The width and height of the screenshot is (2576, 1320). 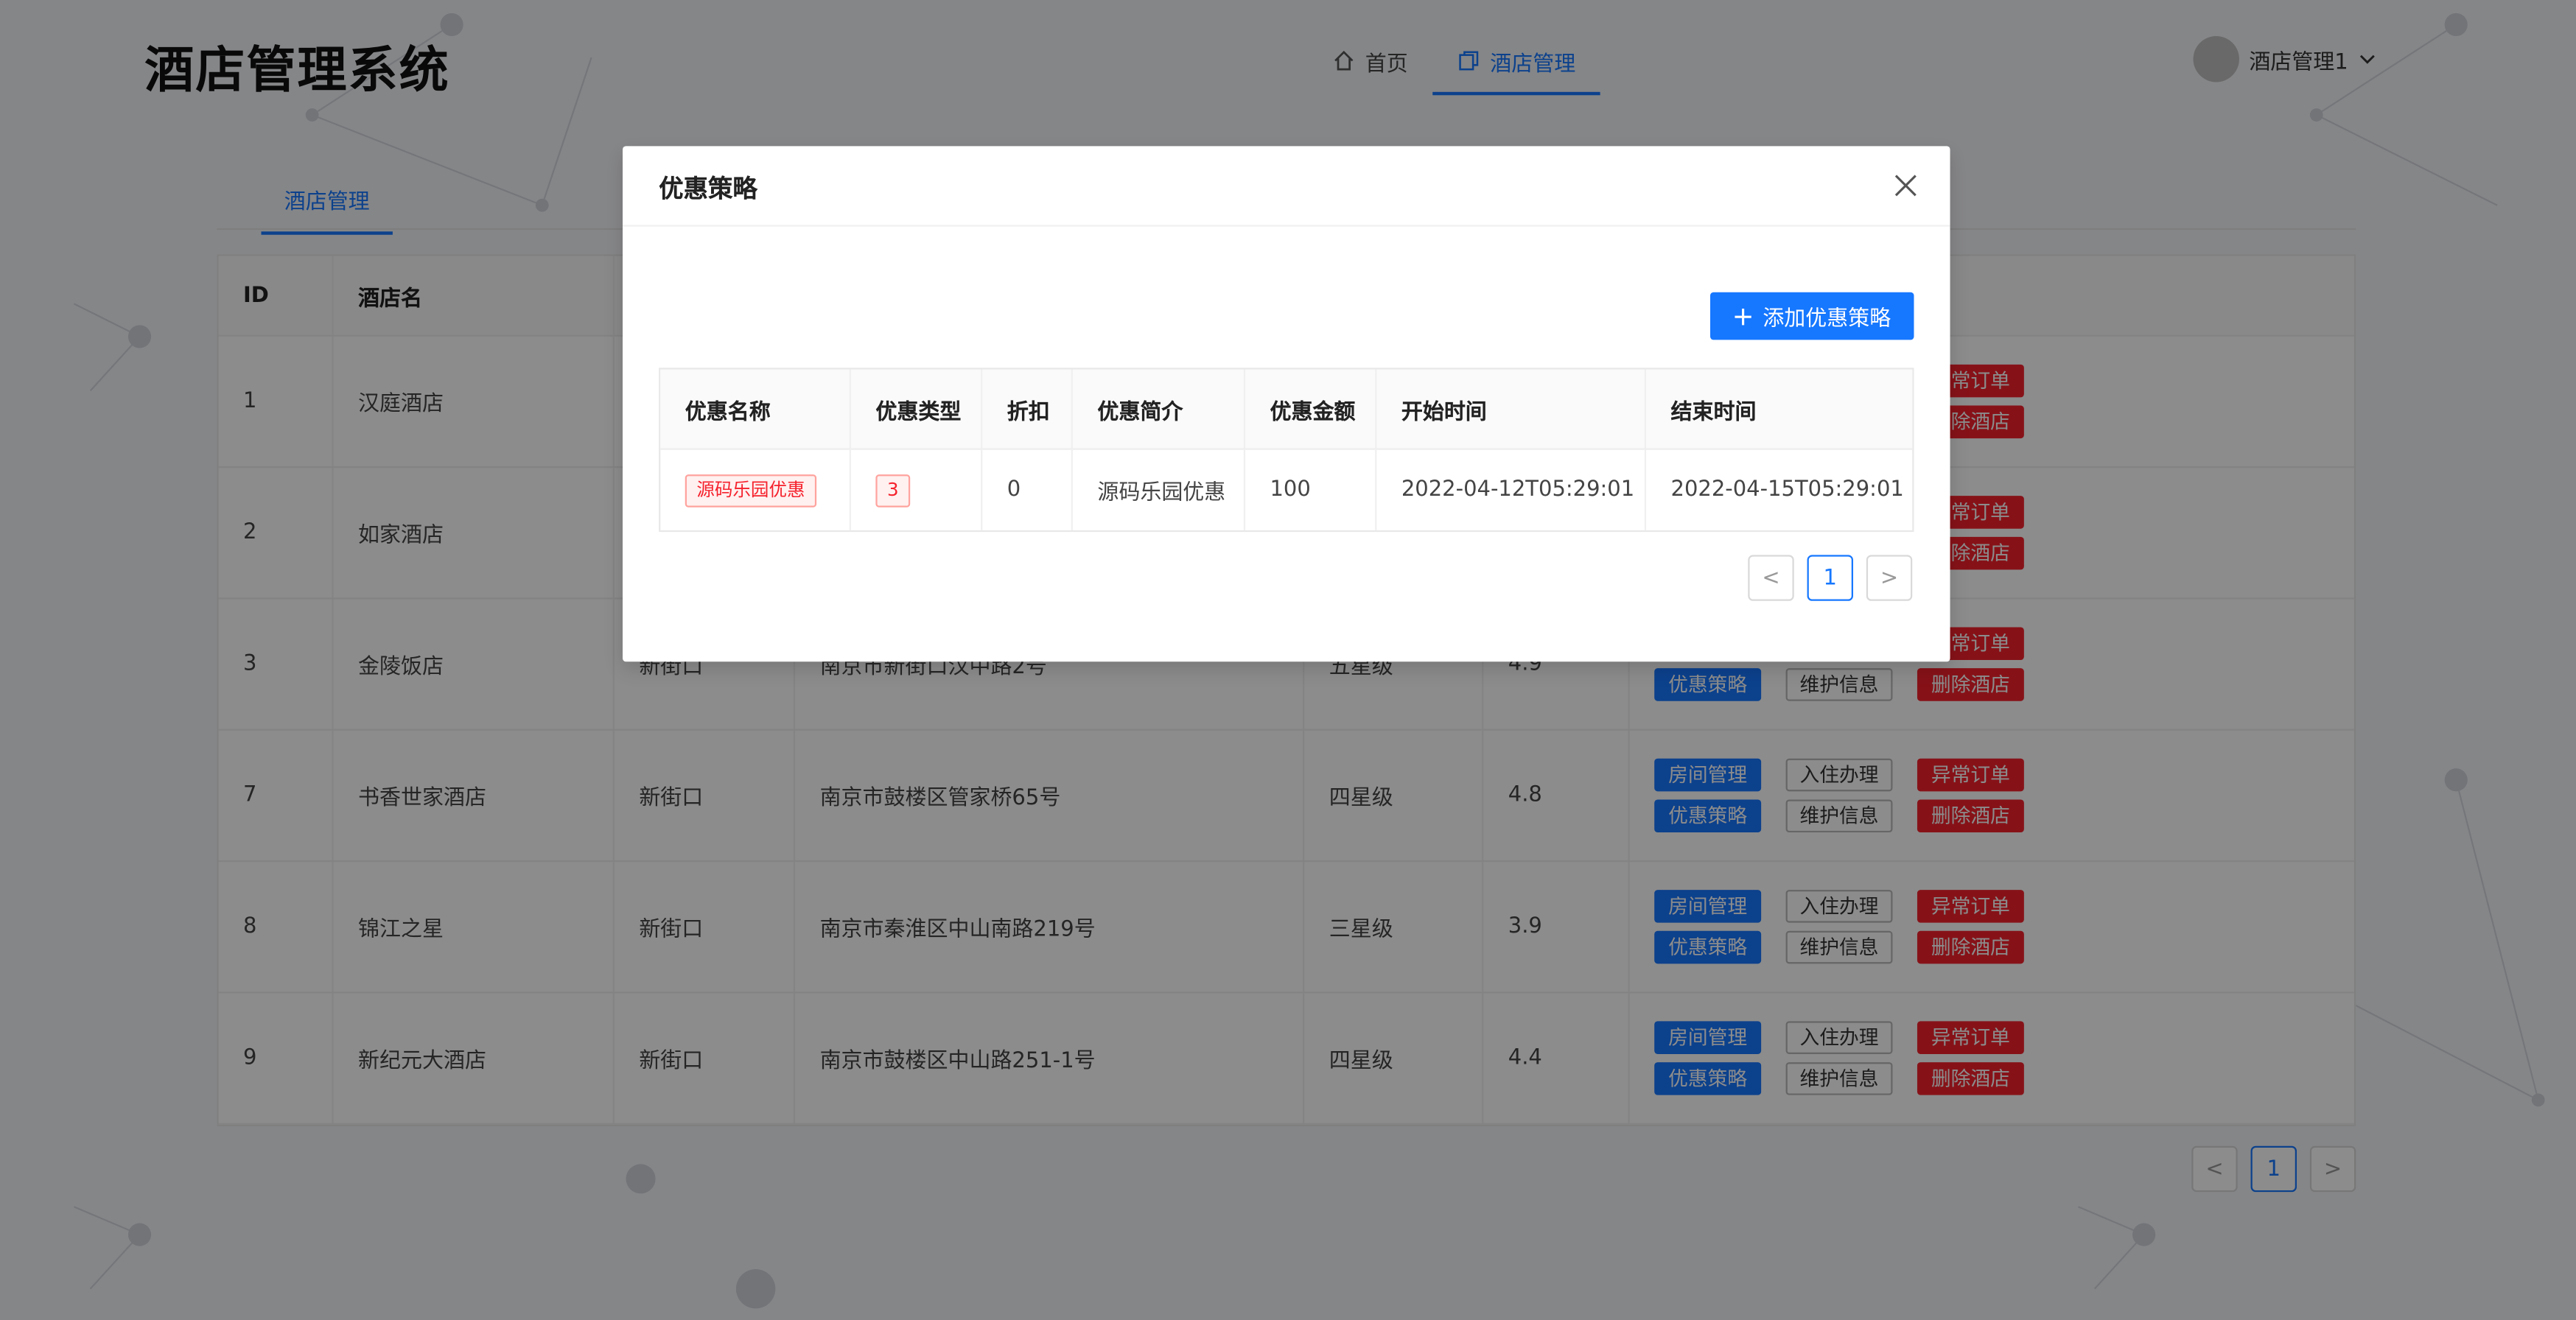 I want to click on col-discount-amount: 优惠金额, so click(x=1311, y=409).